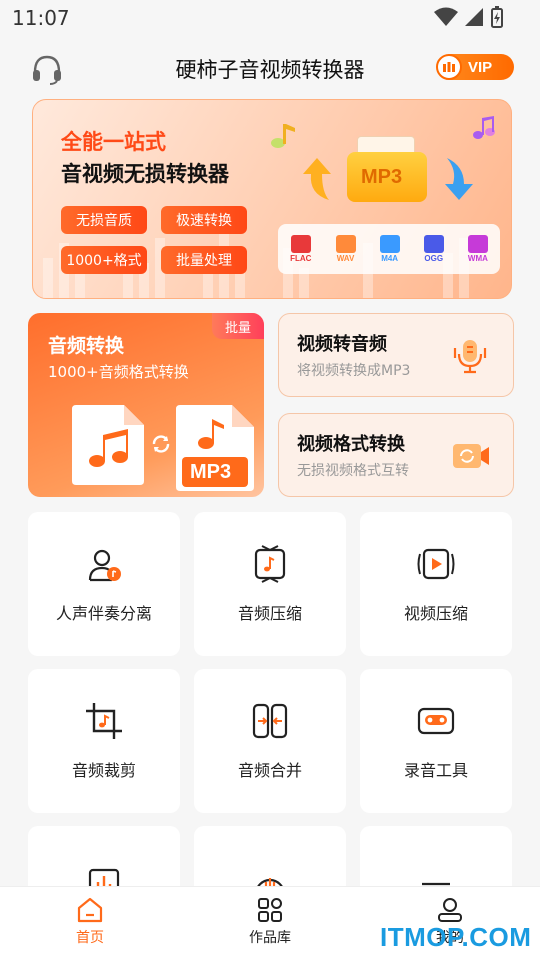 The width and height of the screenshot is (540, 960). Describe the element at coordinates (484, 127) in the screenshot. I see `music-note-purple-icon` at that location.